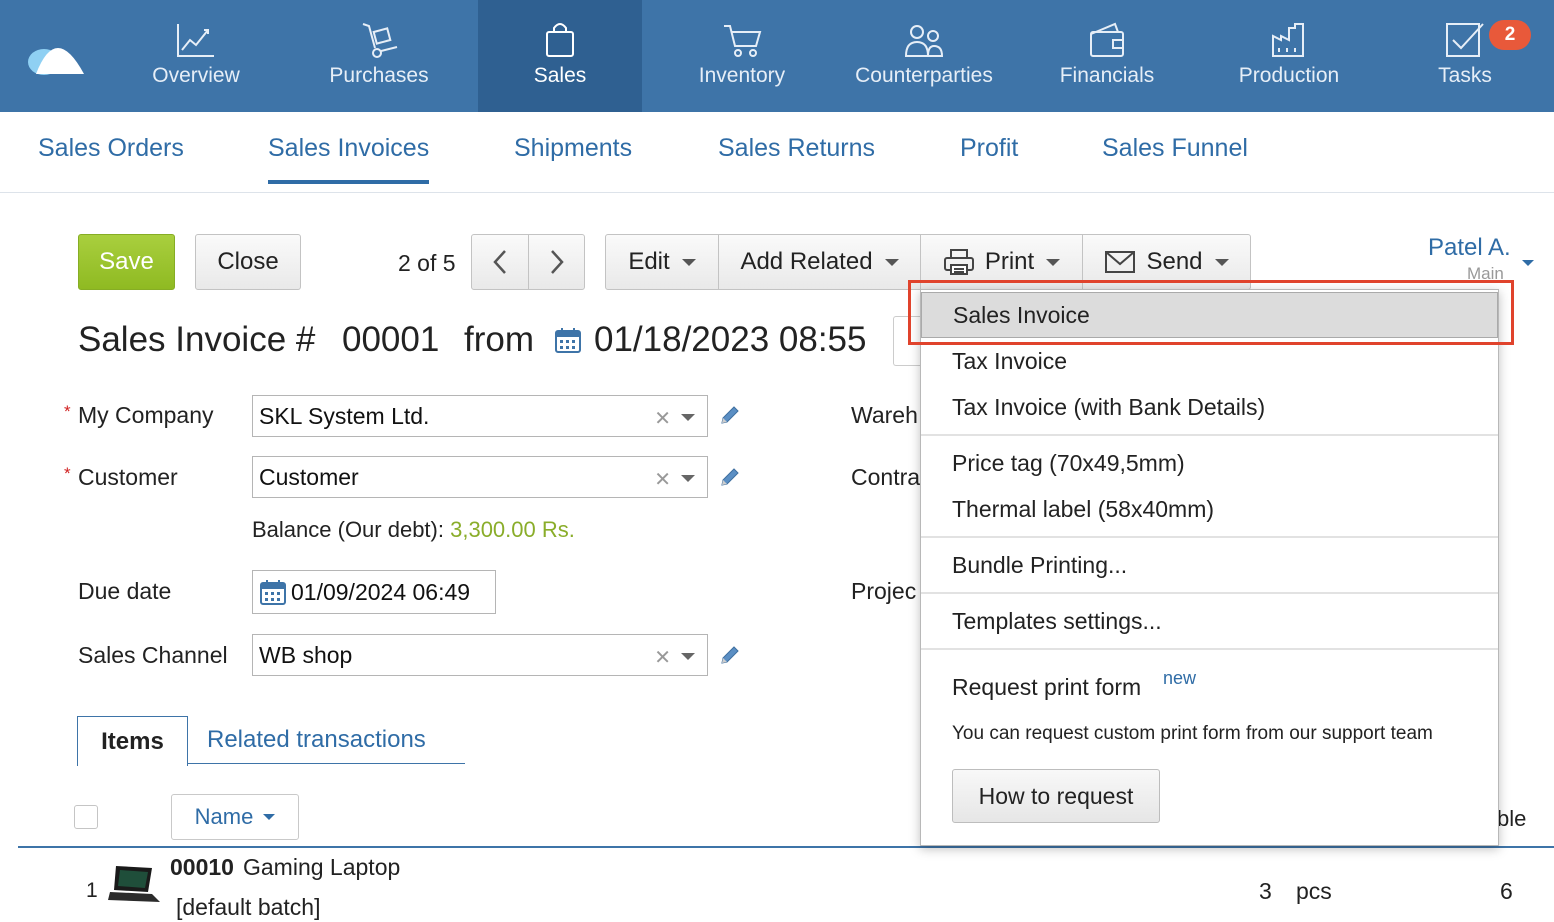 The width and height of the screenshot is (1554, 922). Describe the element at coordinates (379, 75) in the screenshot. I see `nav-label: Purchases` at that location.